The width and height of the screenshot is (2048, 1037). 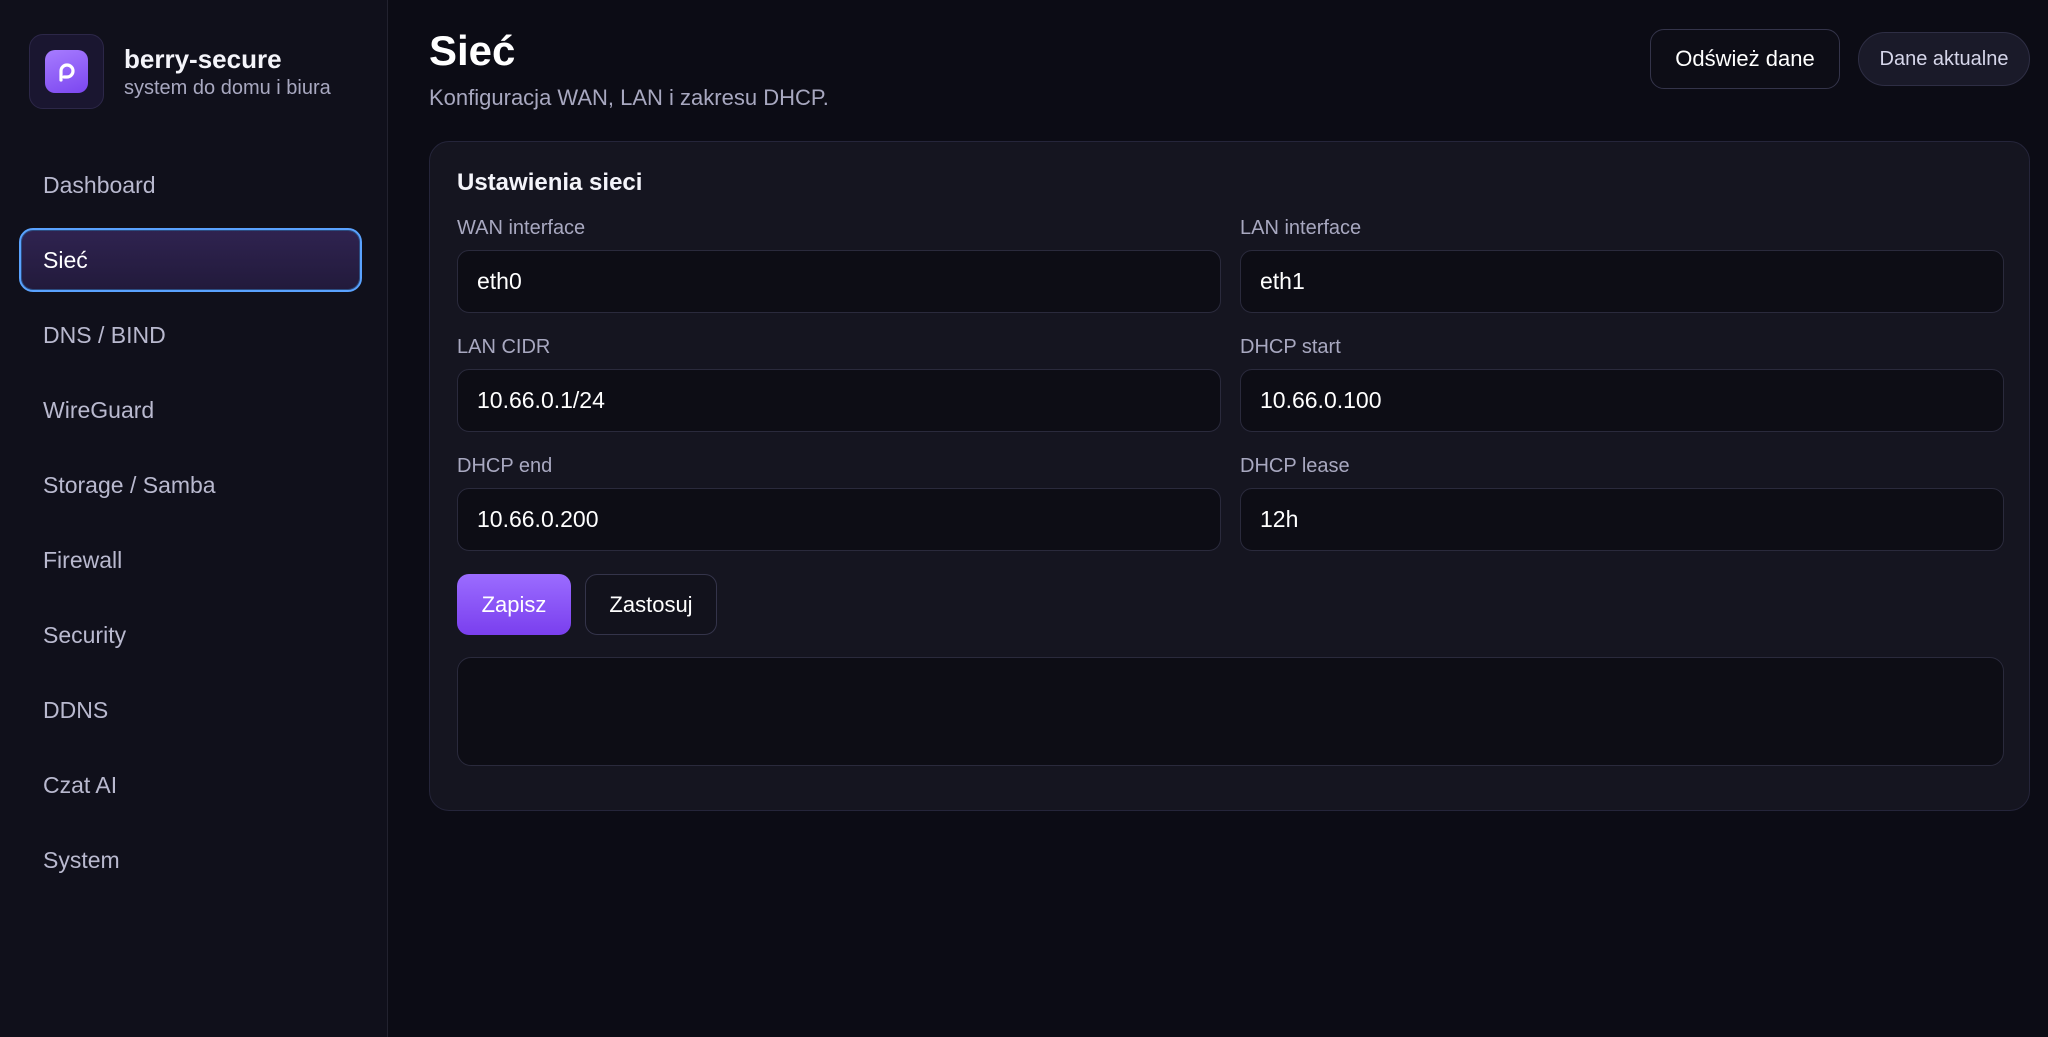 I want to click on dhcp-start-input, so click(x=1622, y=400).